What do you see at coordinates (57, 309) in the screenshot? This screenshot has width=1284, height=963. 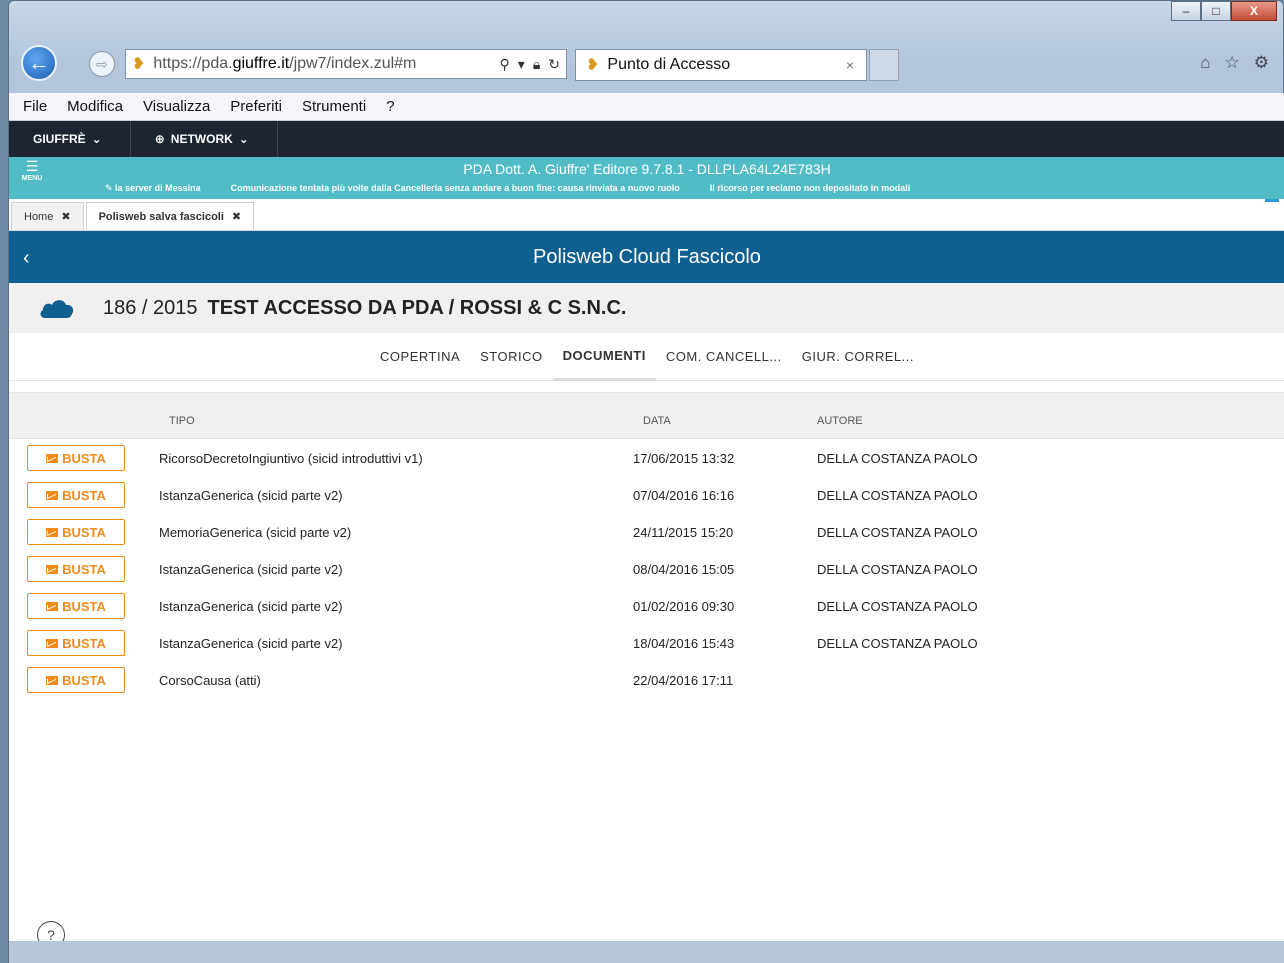 I see `cloud-icon` at bounding box center [57, 309].